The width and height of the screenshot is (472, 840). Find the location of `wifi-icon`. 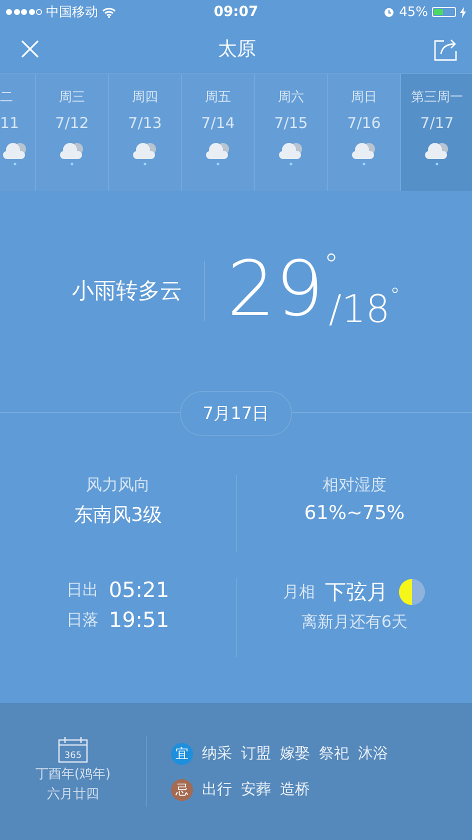

wifi-icon is located at coordinates (109, 12).